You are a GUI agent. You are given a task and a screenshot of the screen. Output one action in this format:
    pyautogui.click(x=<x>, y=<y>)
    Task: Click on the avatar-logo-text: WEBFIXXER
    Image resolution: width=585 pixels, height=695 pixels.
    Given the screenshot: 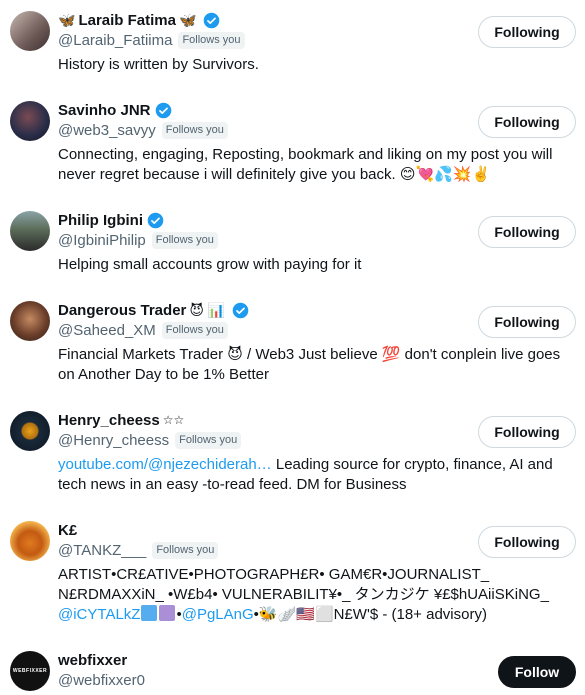 What is the action you would take?
    pyautogui.click(x=30, y=671)
    